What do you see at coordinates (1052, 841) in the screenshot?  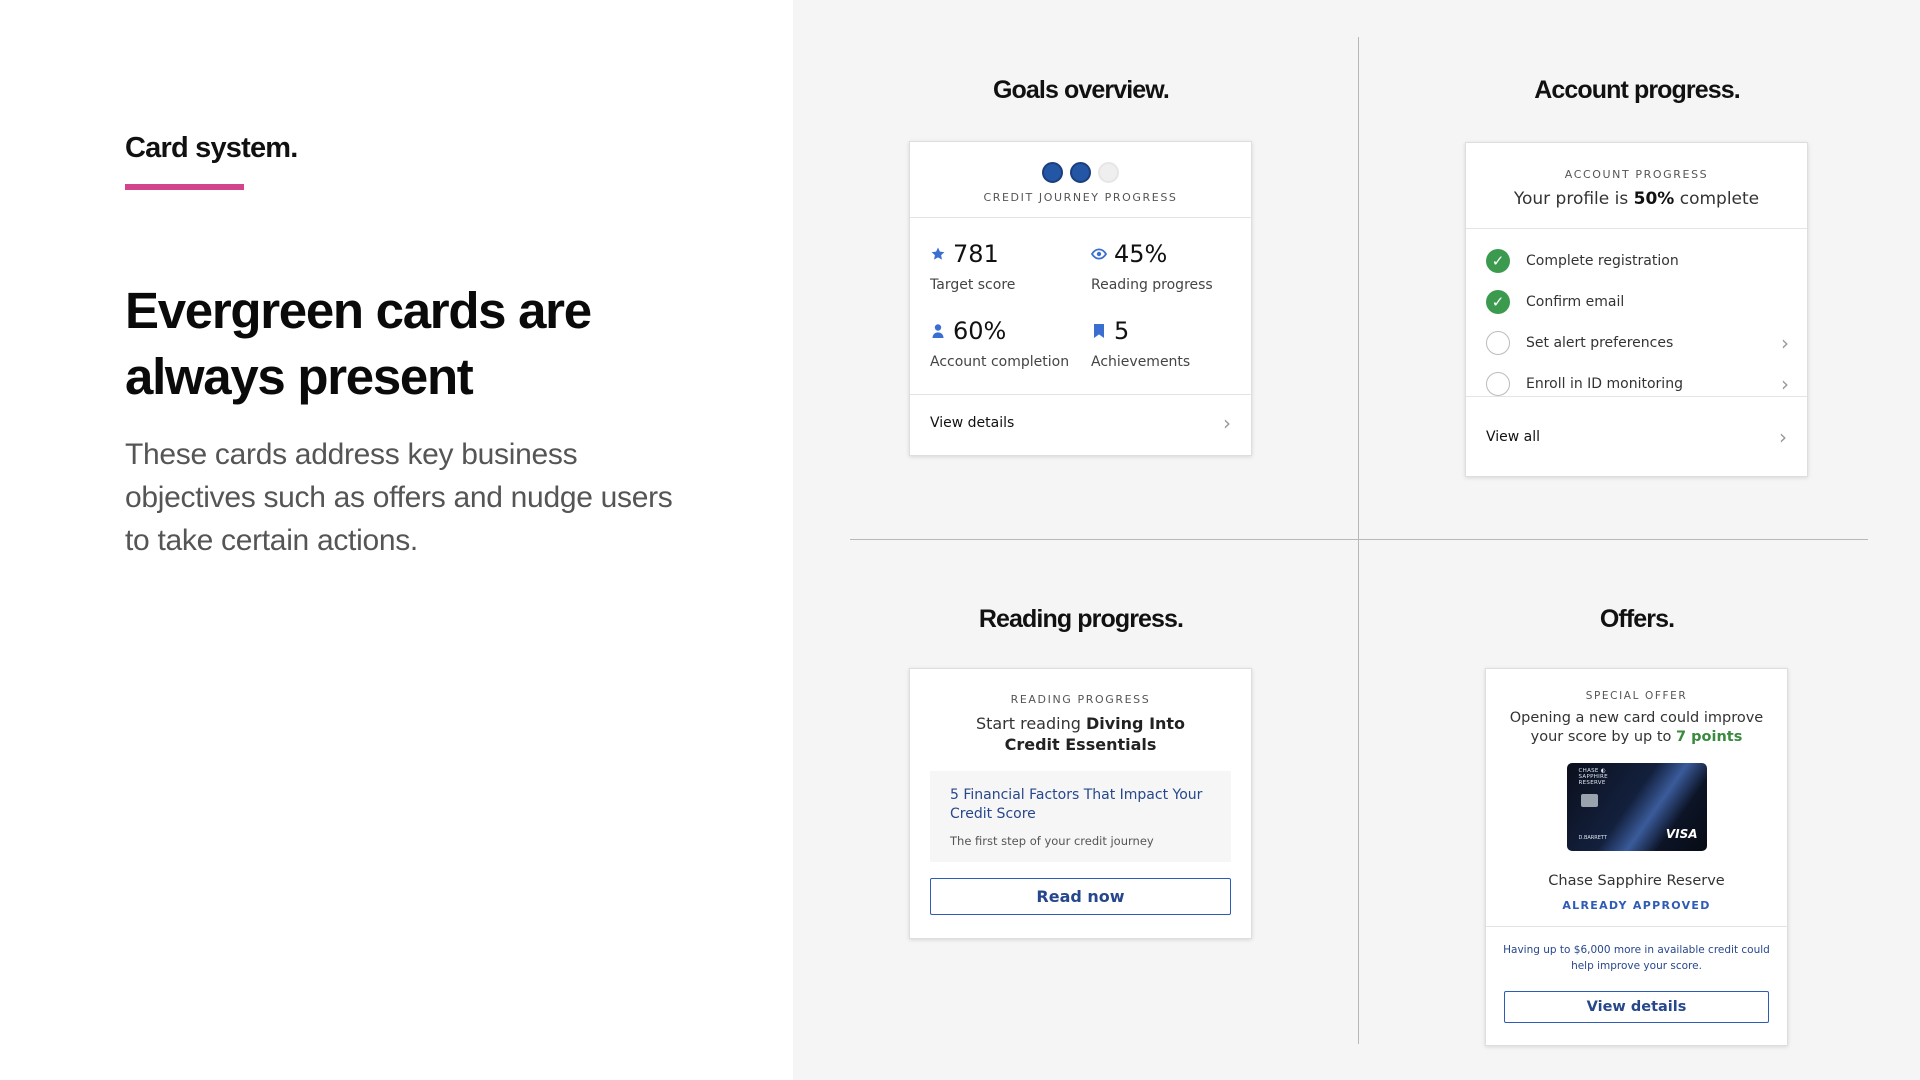 I see `article-description: The first step of your credit journey` at bounding box center [1052, 841].